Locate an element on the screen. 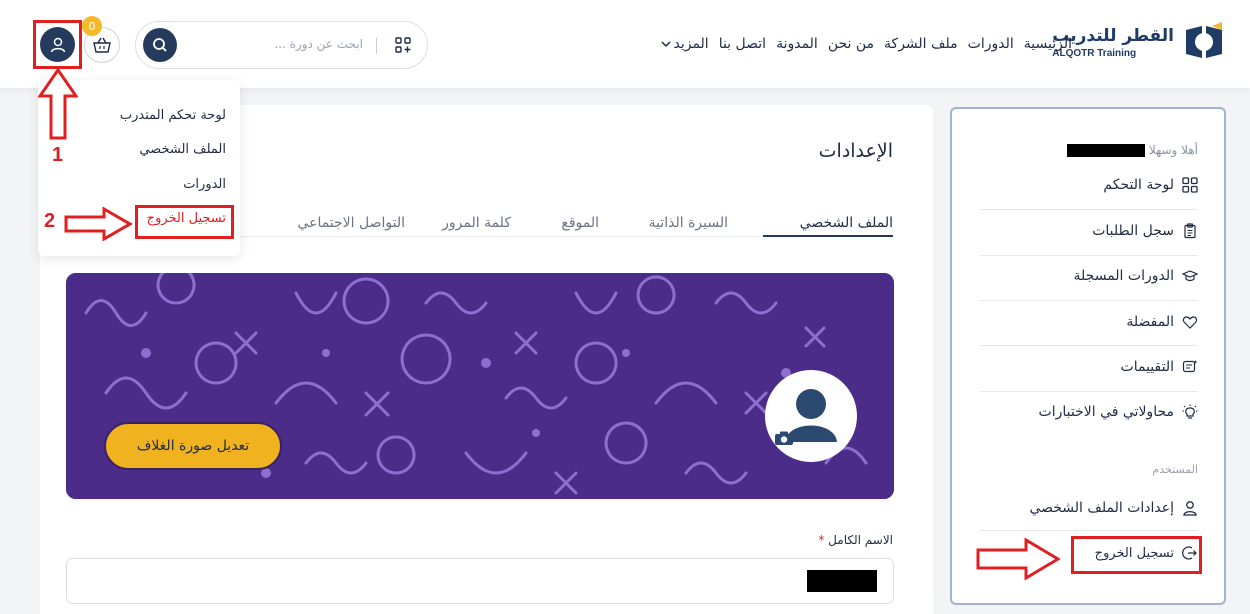 This screenshot has width=1250, height=614. tab-profile: الملف الشخصي is located at coordinates (846, 223).